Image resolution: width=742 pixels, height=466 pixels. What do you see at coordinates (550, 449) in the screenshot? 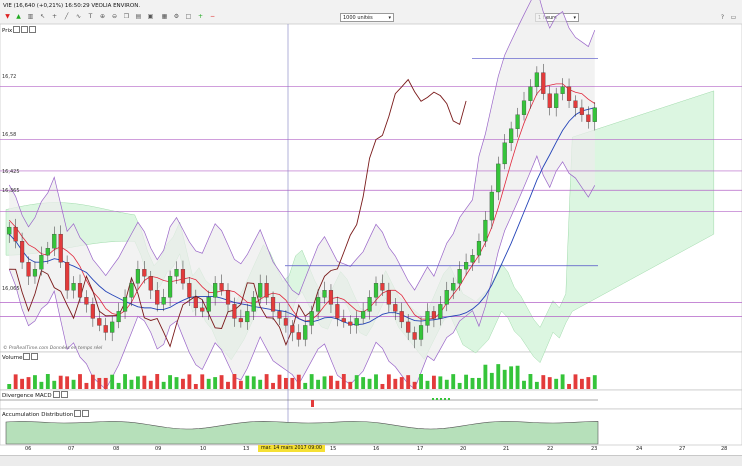
I see `x-axis-label: 22` at bounding box center [550, 449].